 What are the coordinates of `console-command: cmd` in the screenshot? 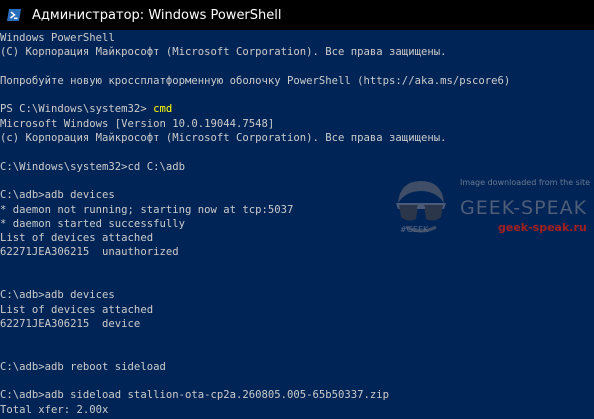 It's located at (163, 109).